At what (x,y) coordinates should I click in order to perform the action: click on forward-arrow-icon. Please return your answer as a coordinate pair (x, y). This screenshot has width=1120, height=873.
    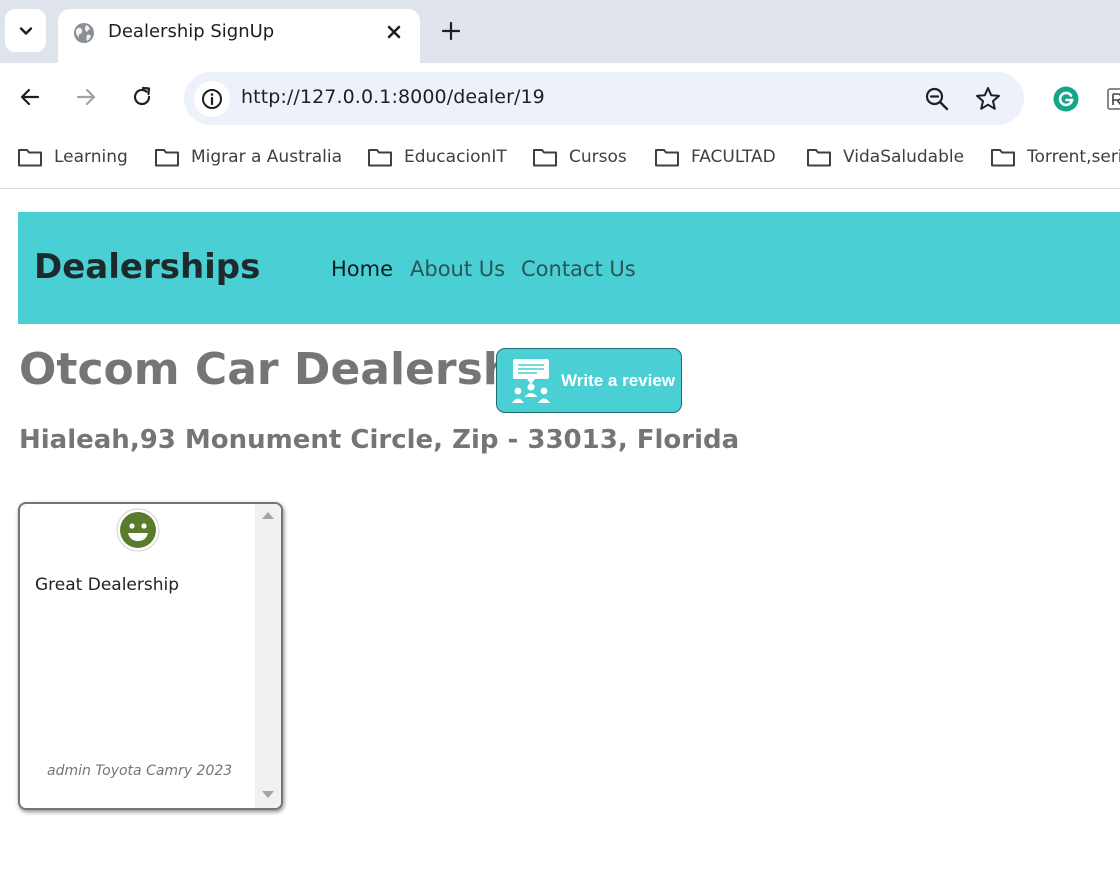
    Looking at the image, I should click on (86, 97).